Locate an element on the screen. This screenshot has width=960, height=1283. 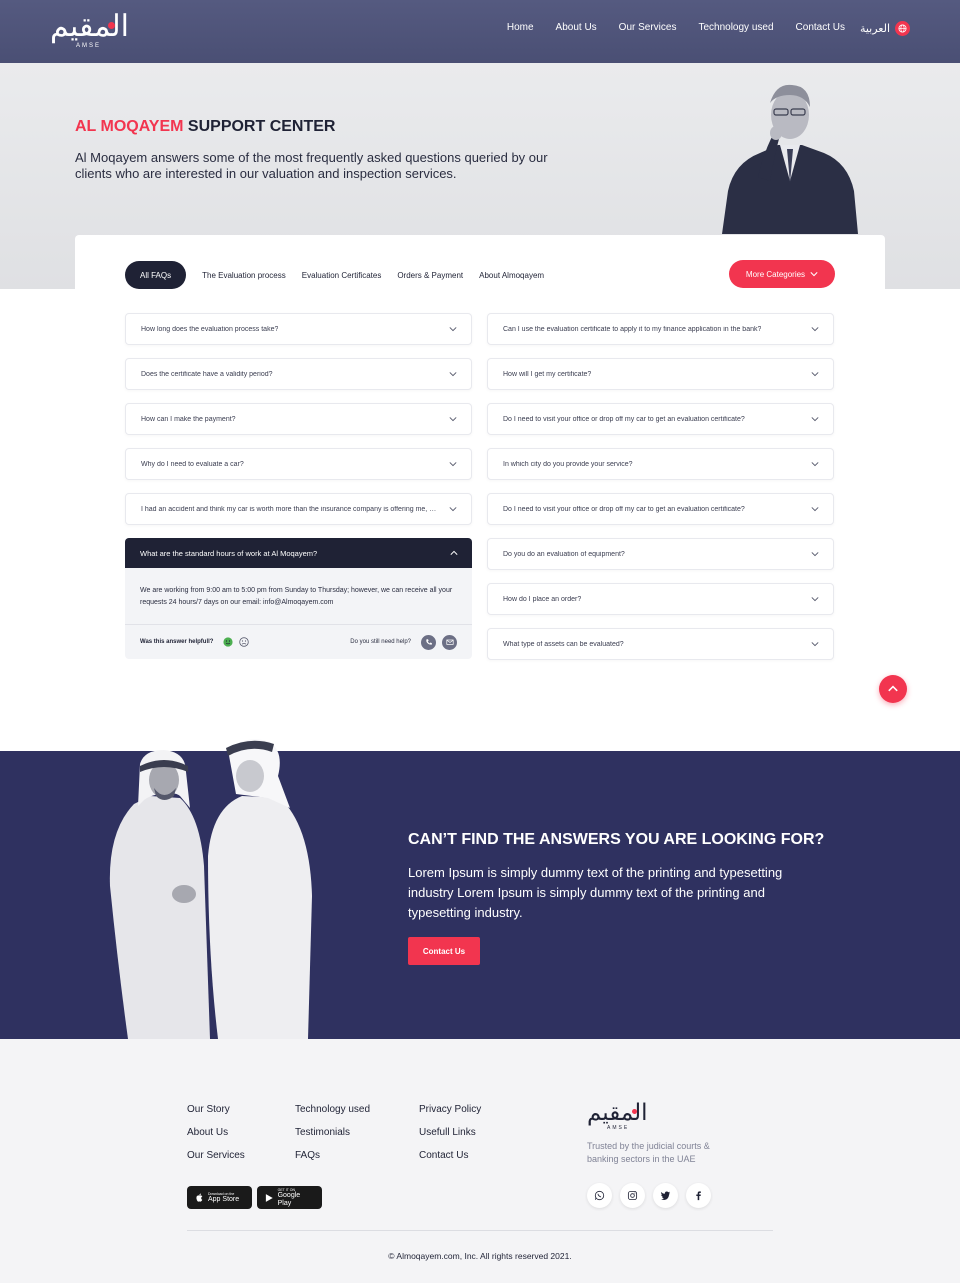
instagram-icon is located at coordinates (632, 1195).